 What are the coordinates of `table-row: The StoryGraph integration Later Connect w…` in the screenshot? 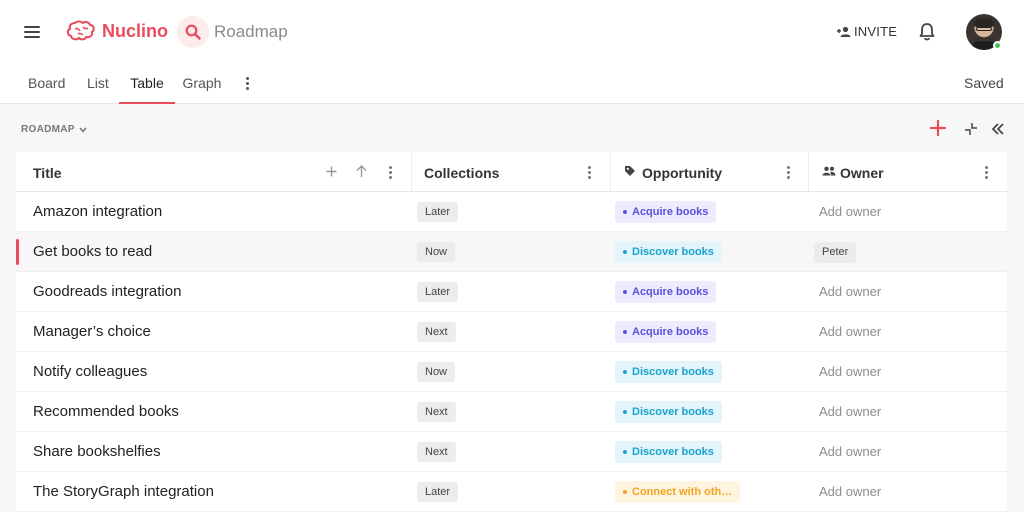 It's located at (511, 492).